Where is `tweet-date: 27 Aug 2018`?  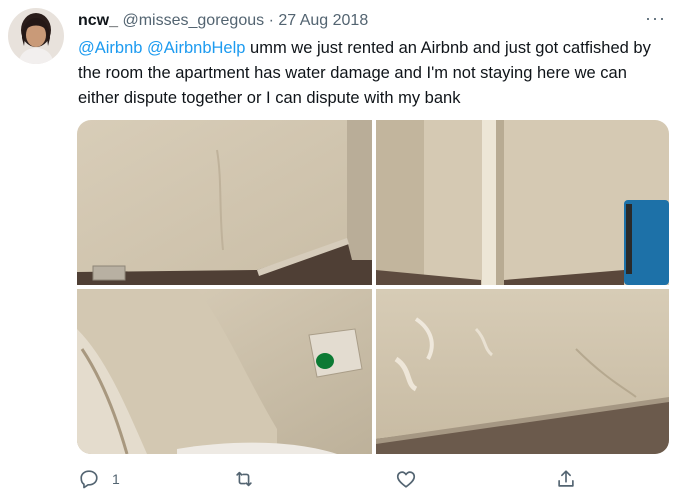 tweet-date: 27 Aug 2018 is located at coordinates (323, 20).